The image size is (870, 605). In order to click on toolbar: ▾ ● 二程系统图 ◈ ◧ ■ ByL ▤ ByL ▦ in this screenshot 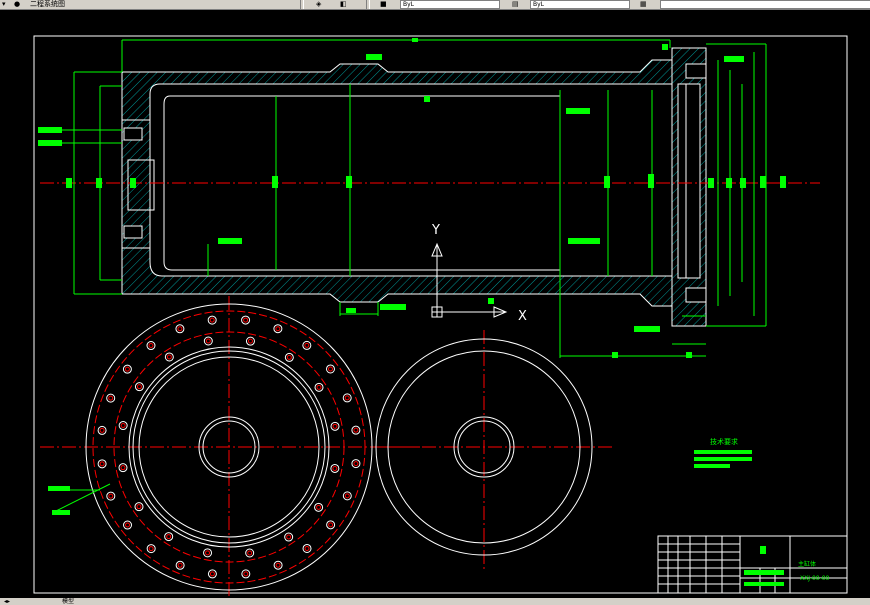, I will do `click(435, 5)`.